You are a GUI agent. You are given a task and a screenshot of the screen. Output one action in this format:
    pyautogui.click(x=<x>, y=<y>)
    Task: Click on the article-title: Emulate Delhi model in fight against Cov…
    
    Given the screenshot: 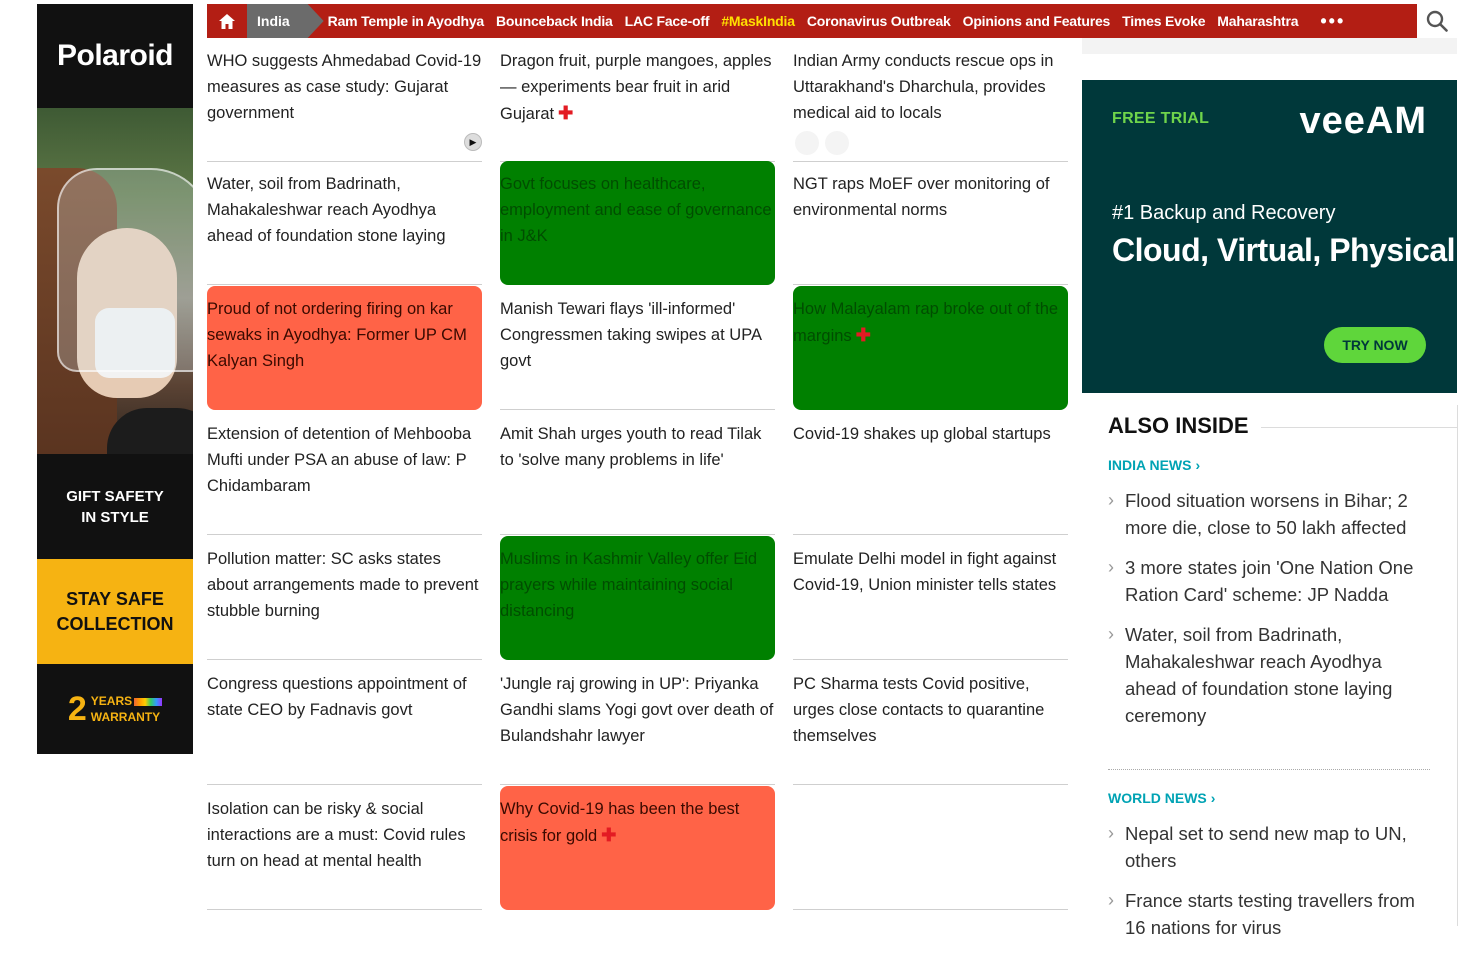 What is the action you would take?
    pyautogui.click(x=930, y=572)
    